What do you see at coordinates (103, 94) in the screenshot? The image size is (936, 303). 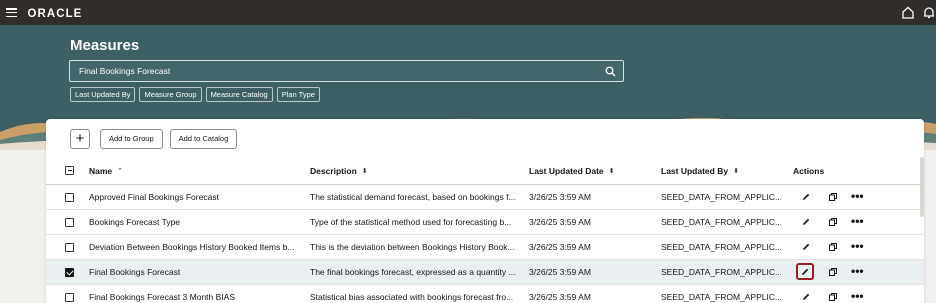 I see `filter-last-updated-by: Last Updated By` at bounding box center [103, 94].